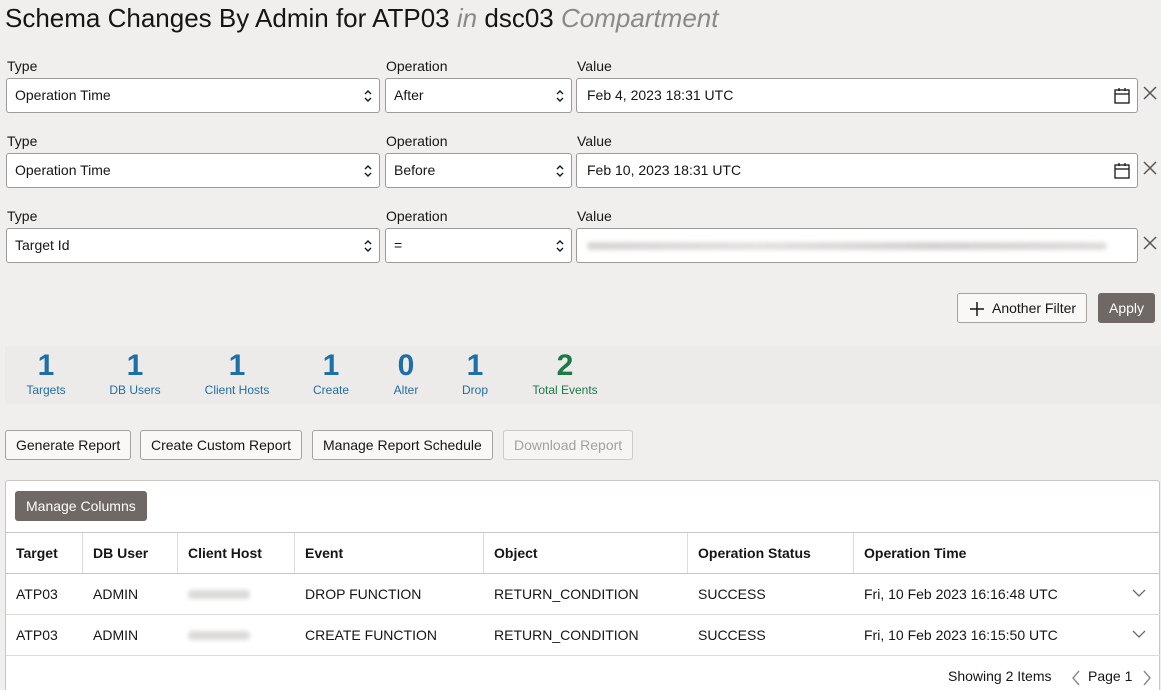 The image size is (1161, 690). Describe the element at coordinates (116, 594) in the screenshot. I see `cell-db-user: ADMIN` at that location.